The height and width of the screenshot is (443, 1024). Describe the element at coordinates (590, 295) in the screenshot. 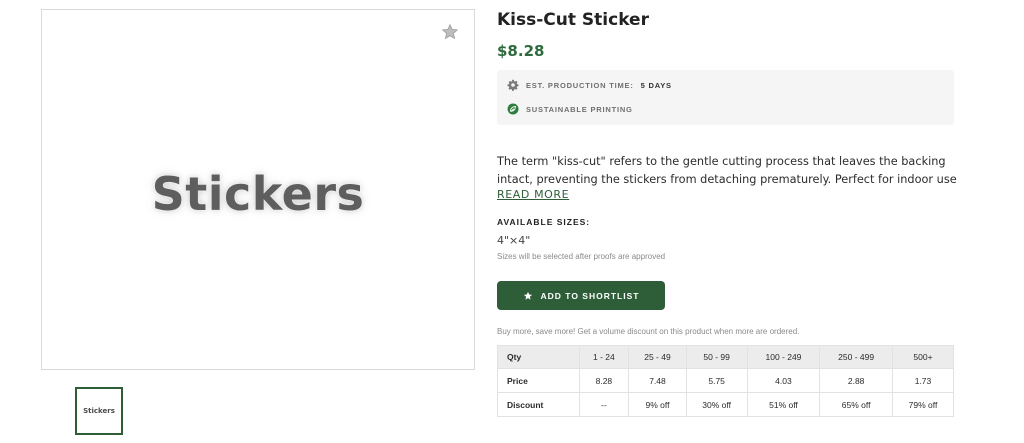

I see `add-to-shortlist-label: ADD TO SHORTLIST` at that location.